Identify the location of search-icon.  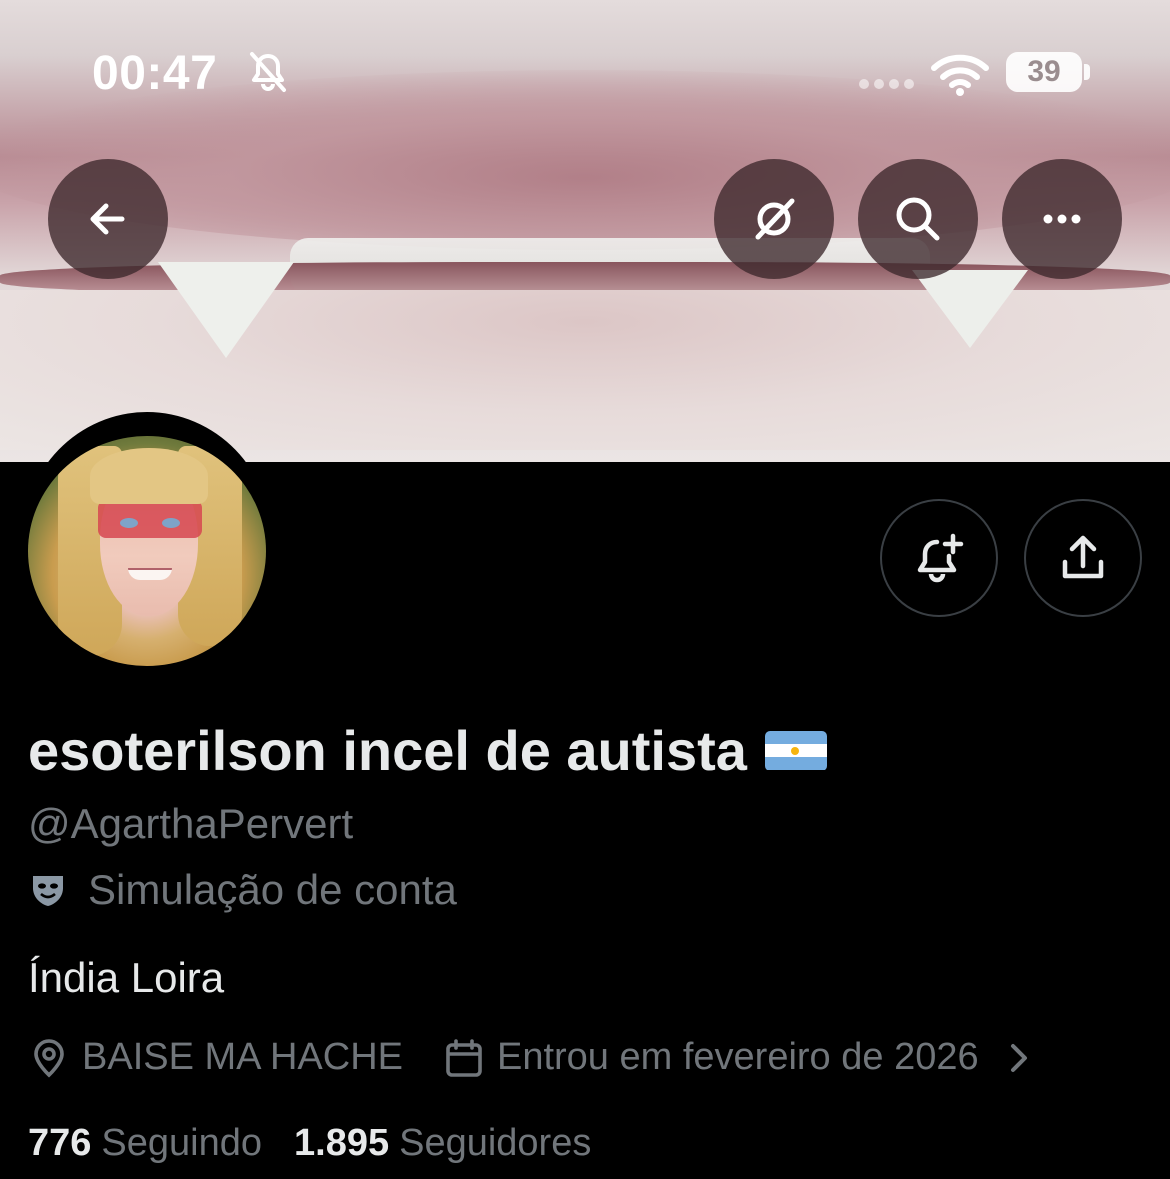
(918, 219).